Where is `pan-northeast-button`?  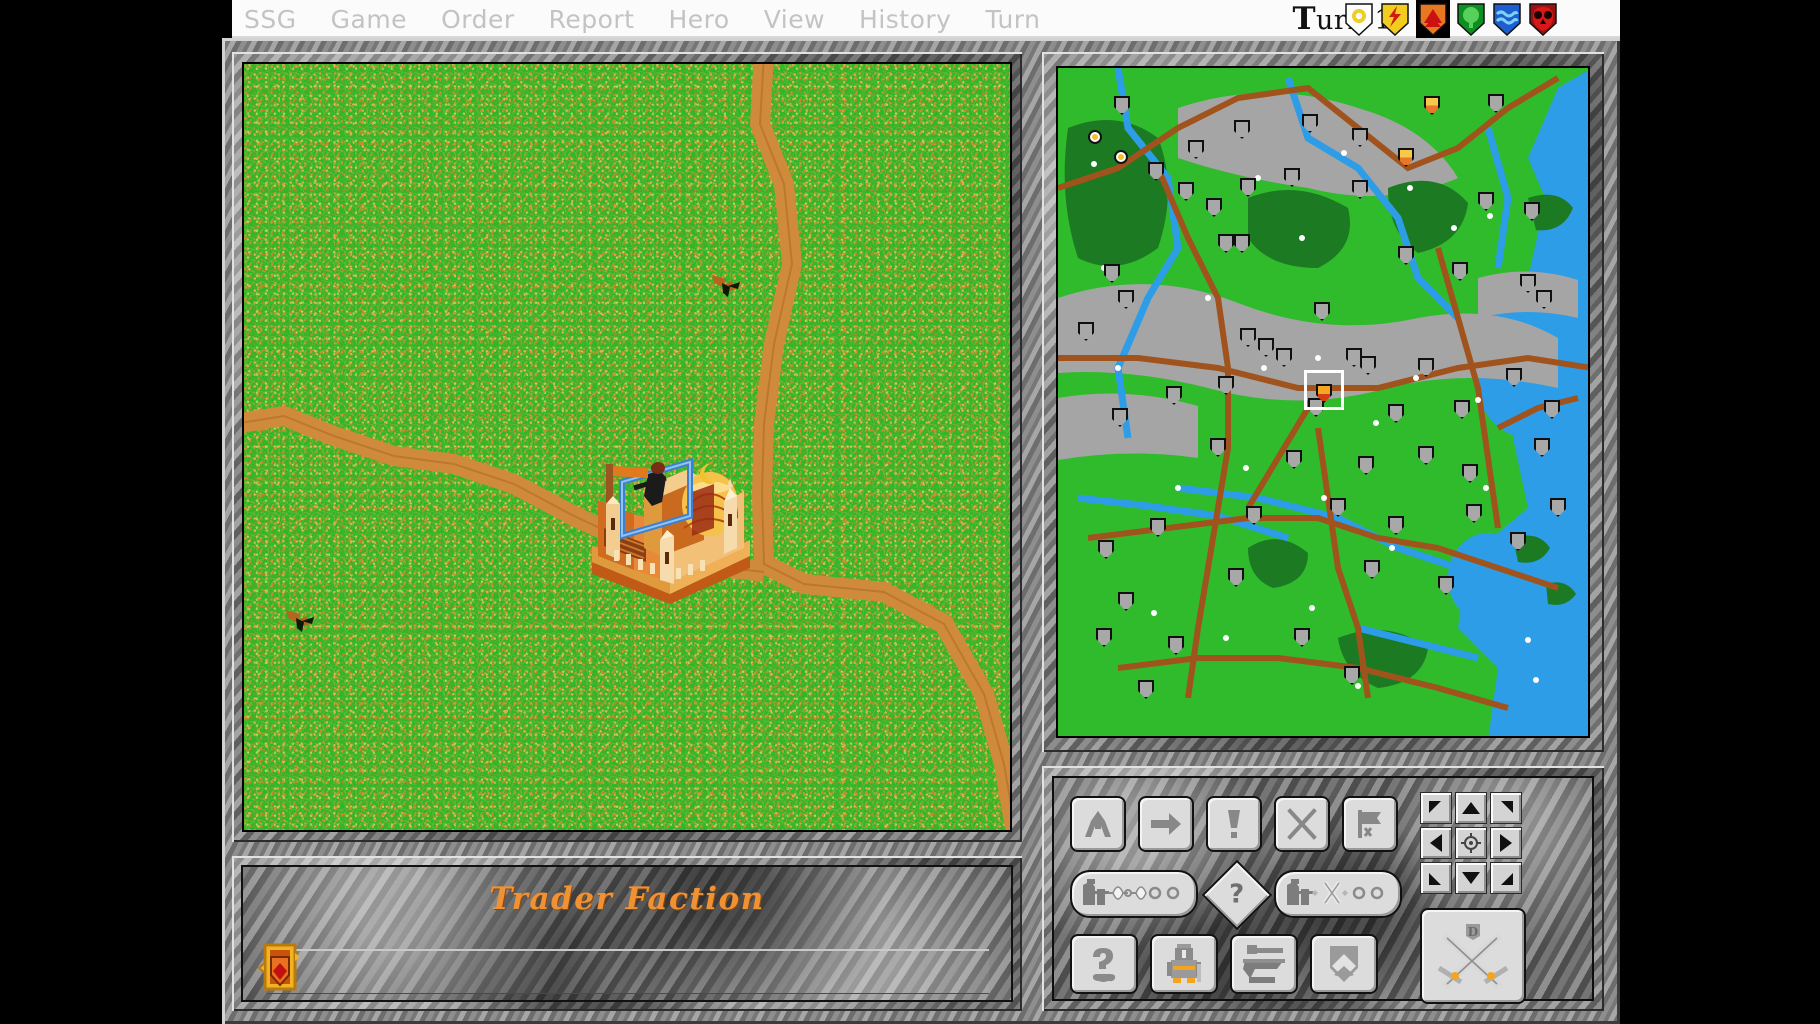
pan-northeast-button is located at coordinates (1506, 808).